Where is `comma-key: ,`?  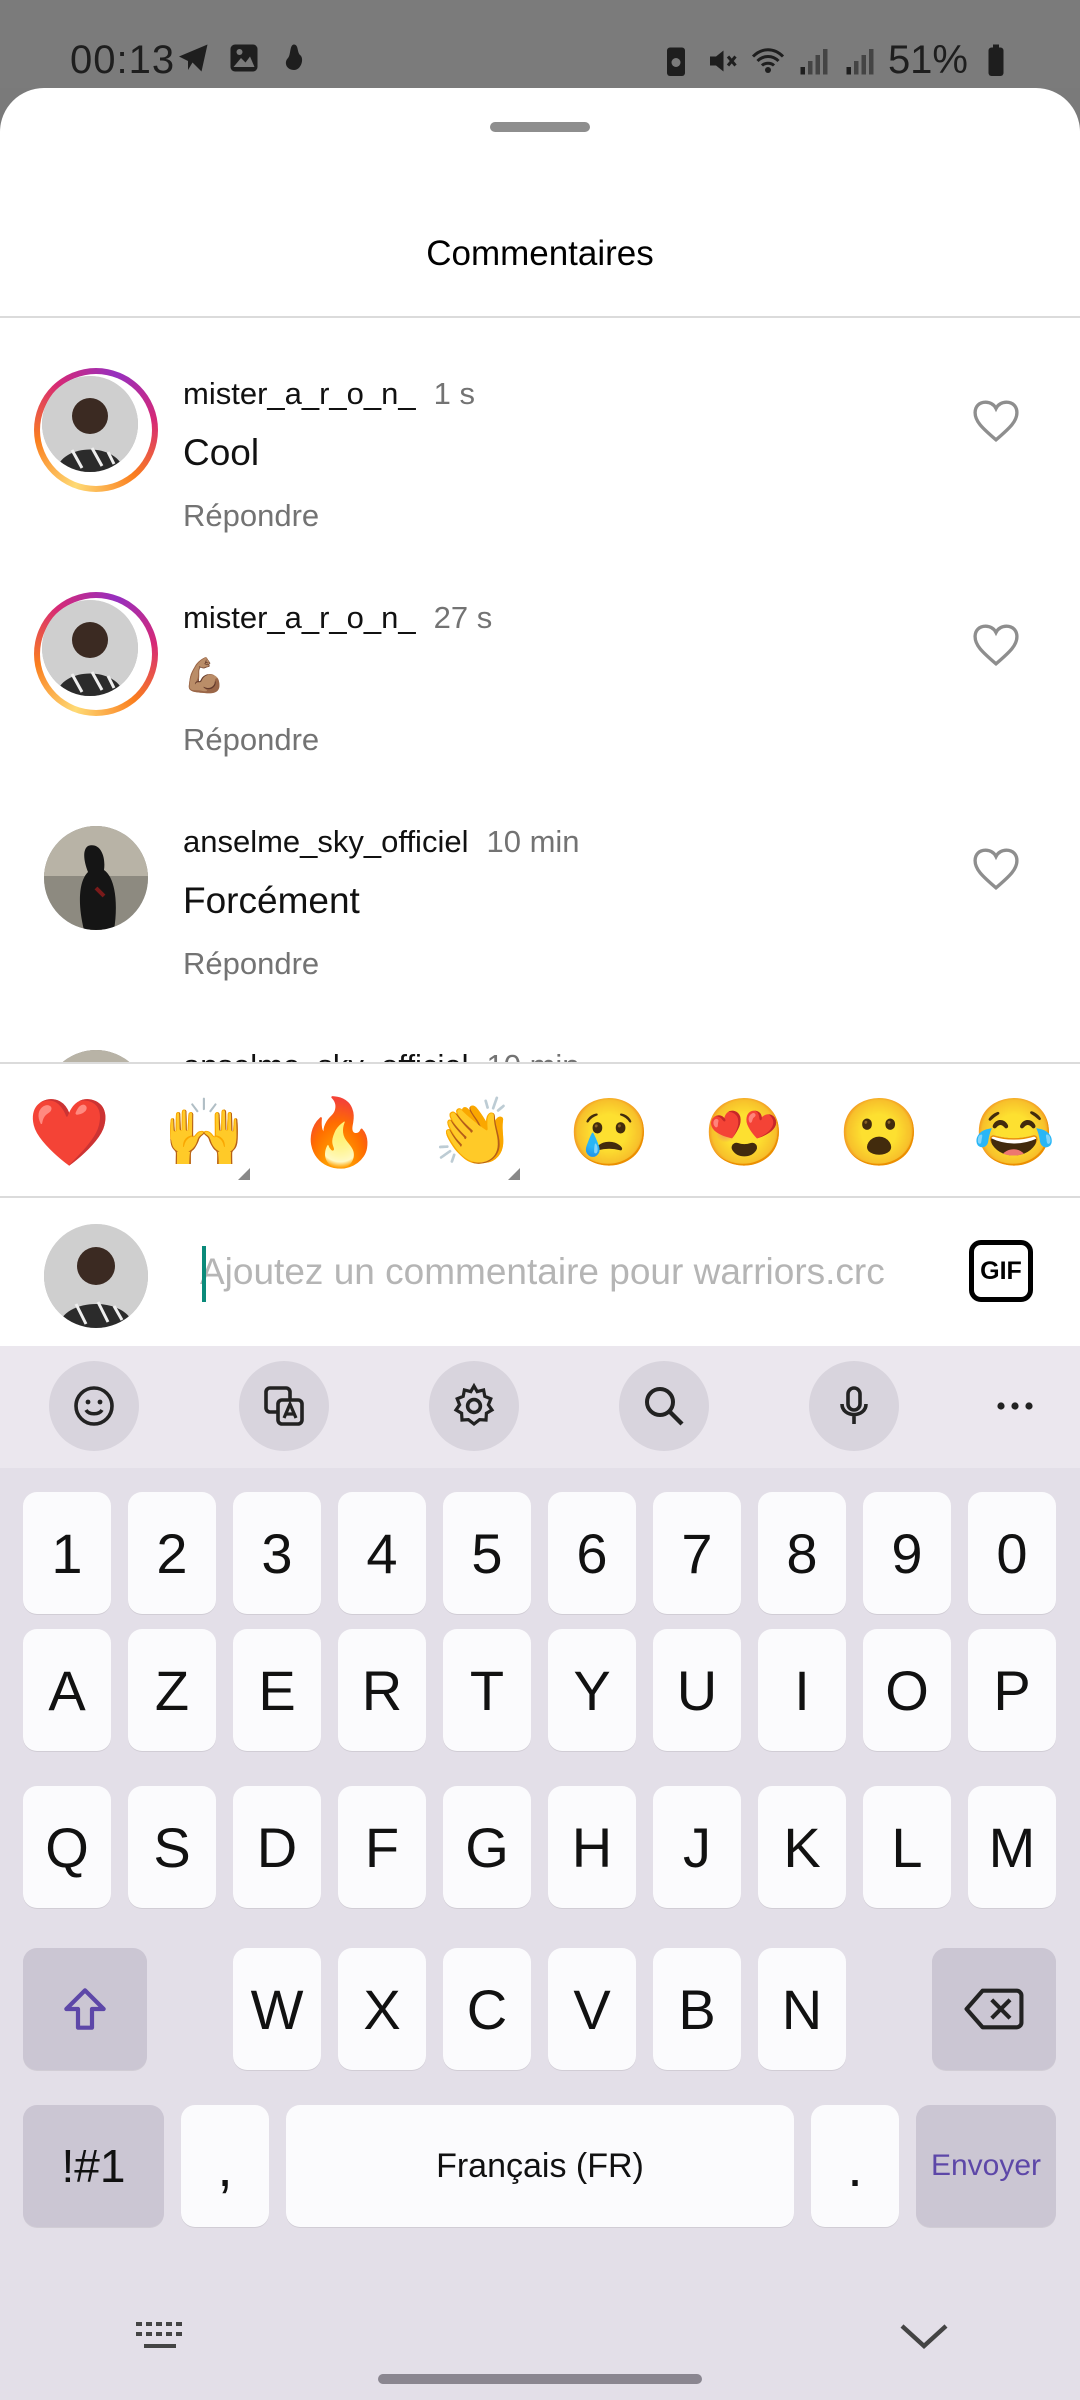
comma-key: , is located at coordinates (225, 2166).